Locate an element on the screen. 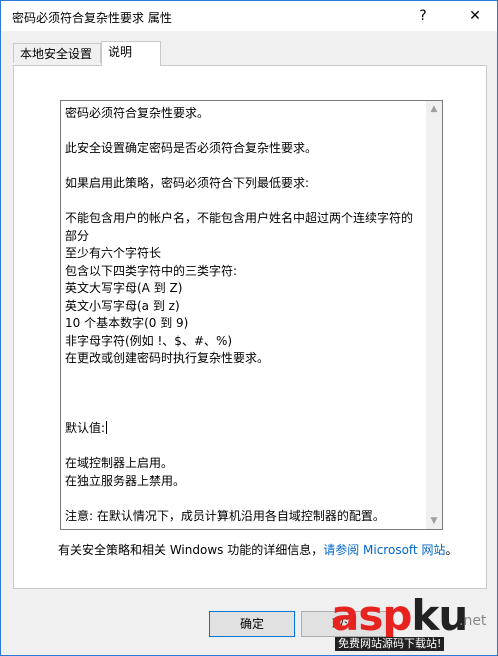  description-line: 在域控制器上启用。 is located at coordinates (119, 463).